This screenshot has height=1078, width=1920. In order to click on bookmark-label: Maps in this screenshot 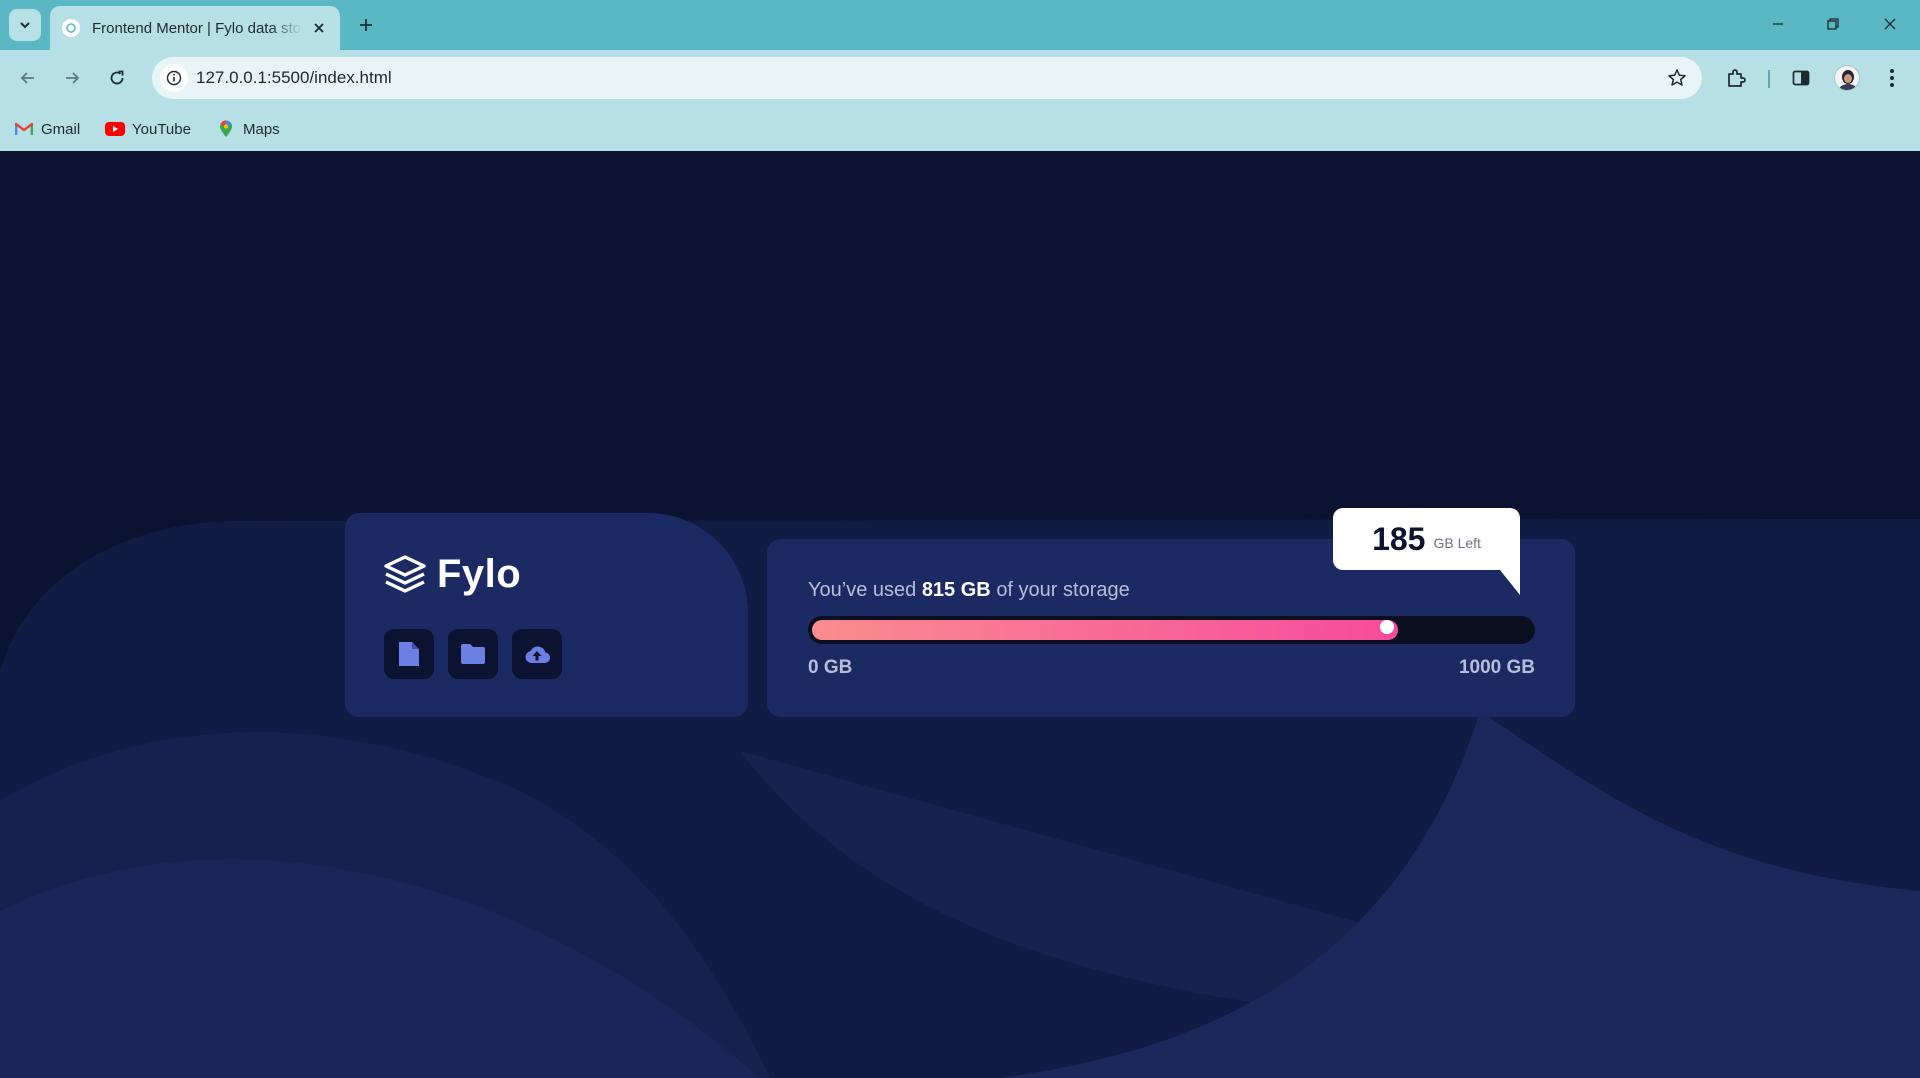, I will do `click(261, 129)`.